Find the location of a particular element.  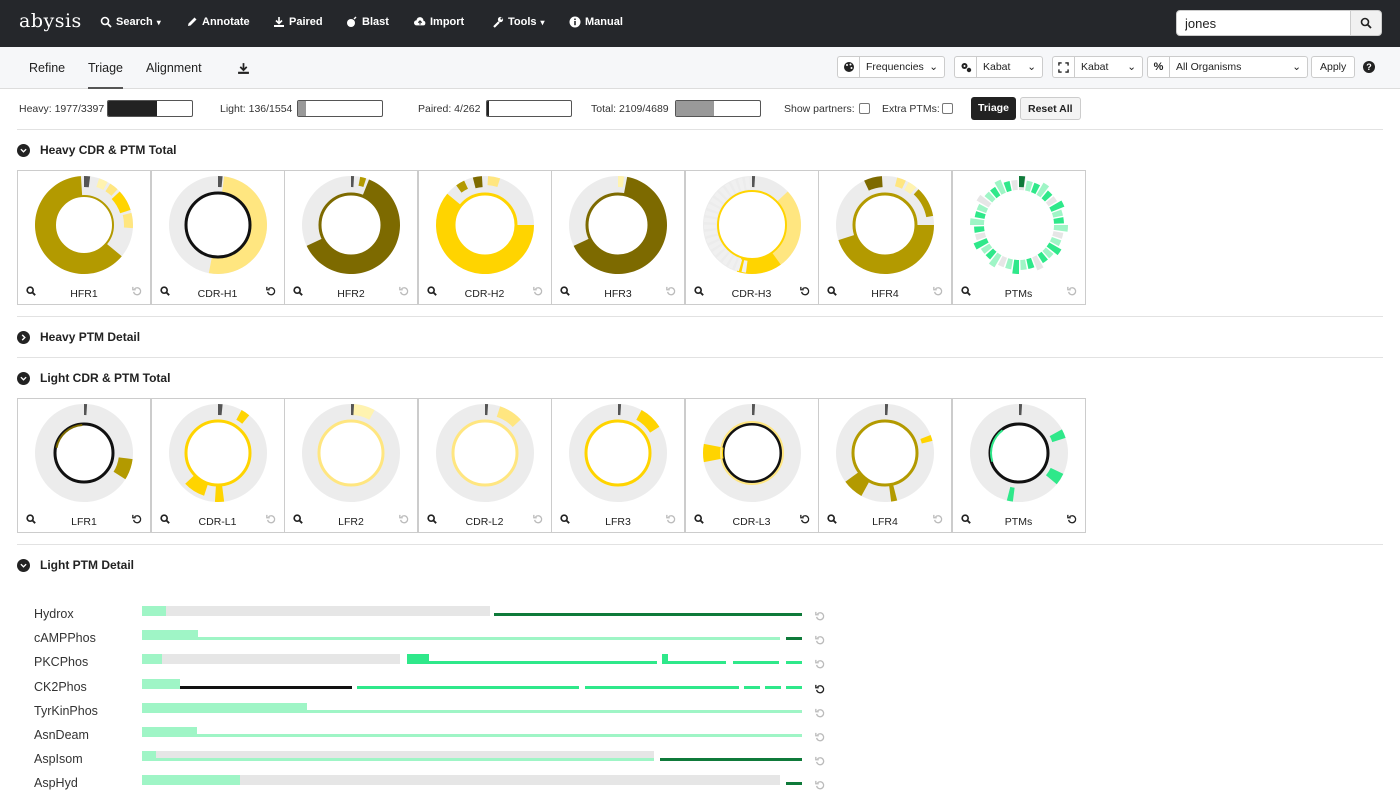

light-chart-lfr1: LFR1 is located at coordinates (84, 465).